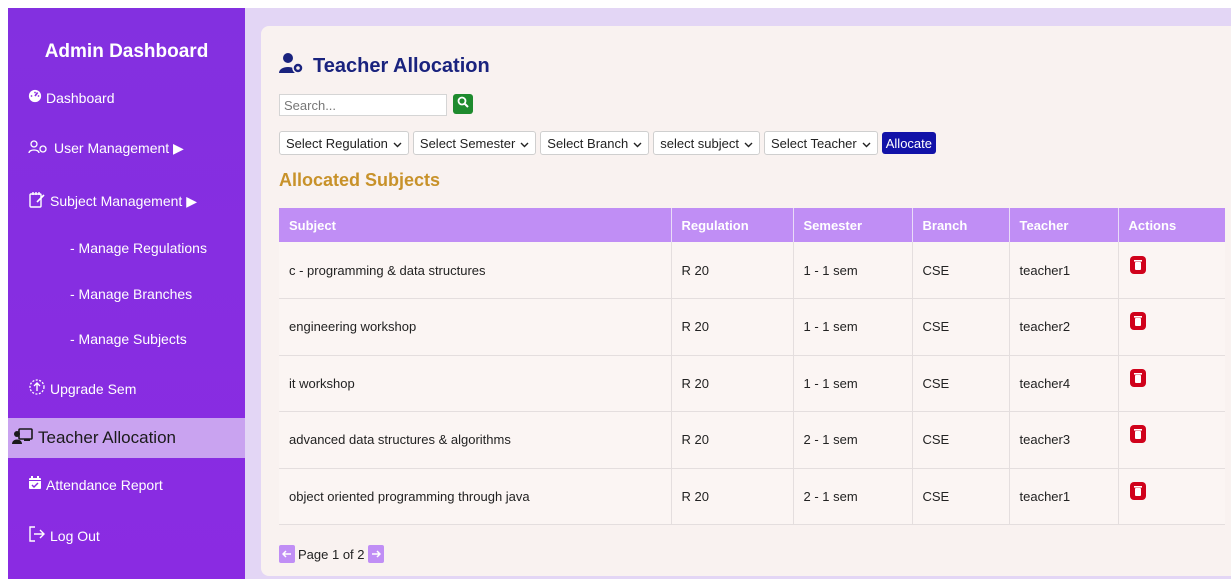  I want to click on column-header-subject: Subject, so click(475, 225).